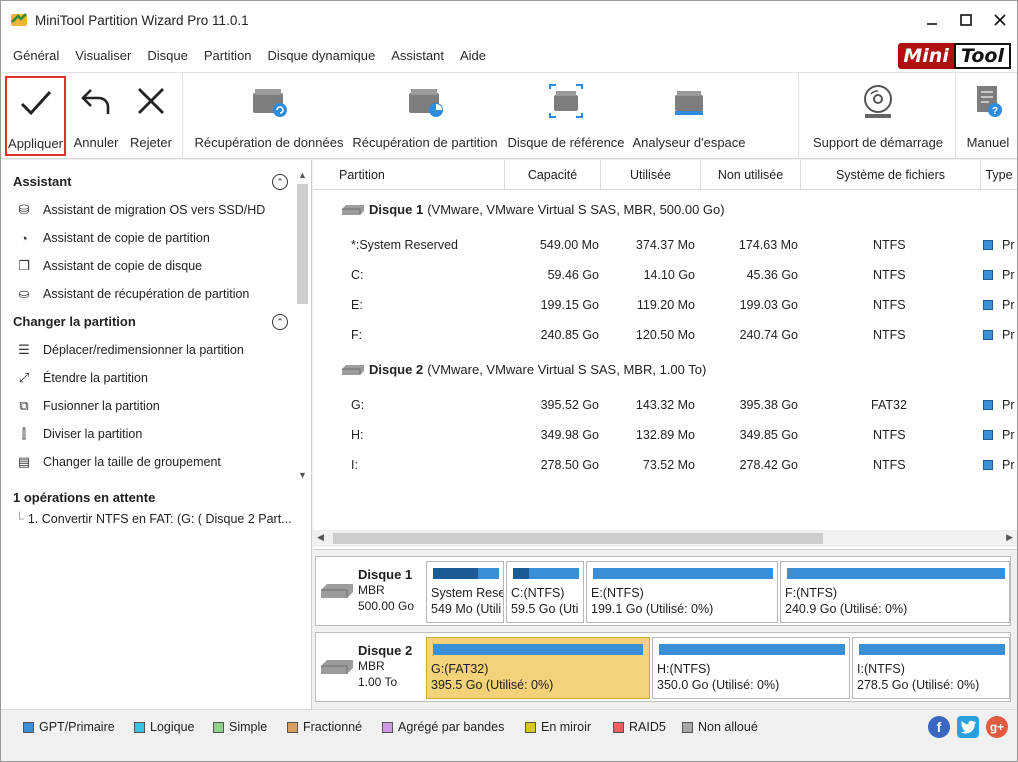  Describe the element at coordinates (417, 56) in the screenshot. I see `menu-assistant: Assistant` at that location.